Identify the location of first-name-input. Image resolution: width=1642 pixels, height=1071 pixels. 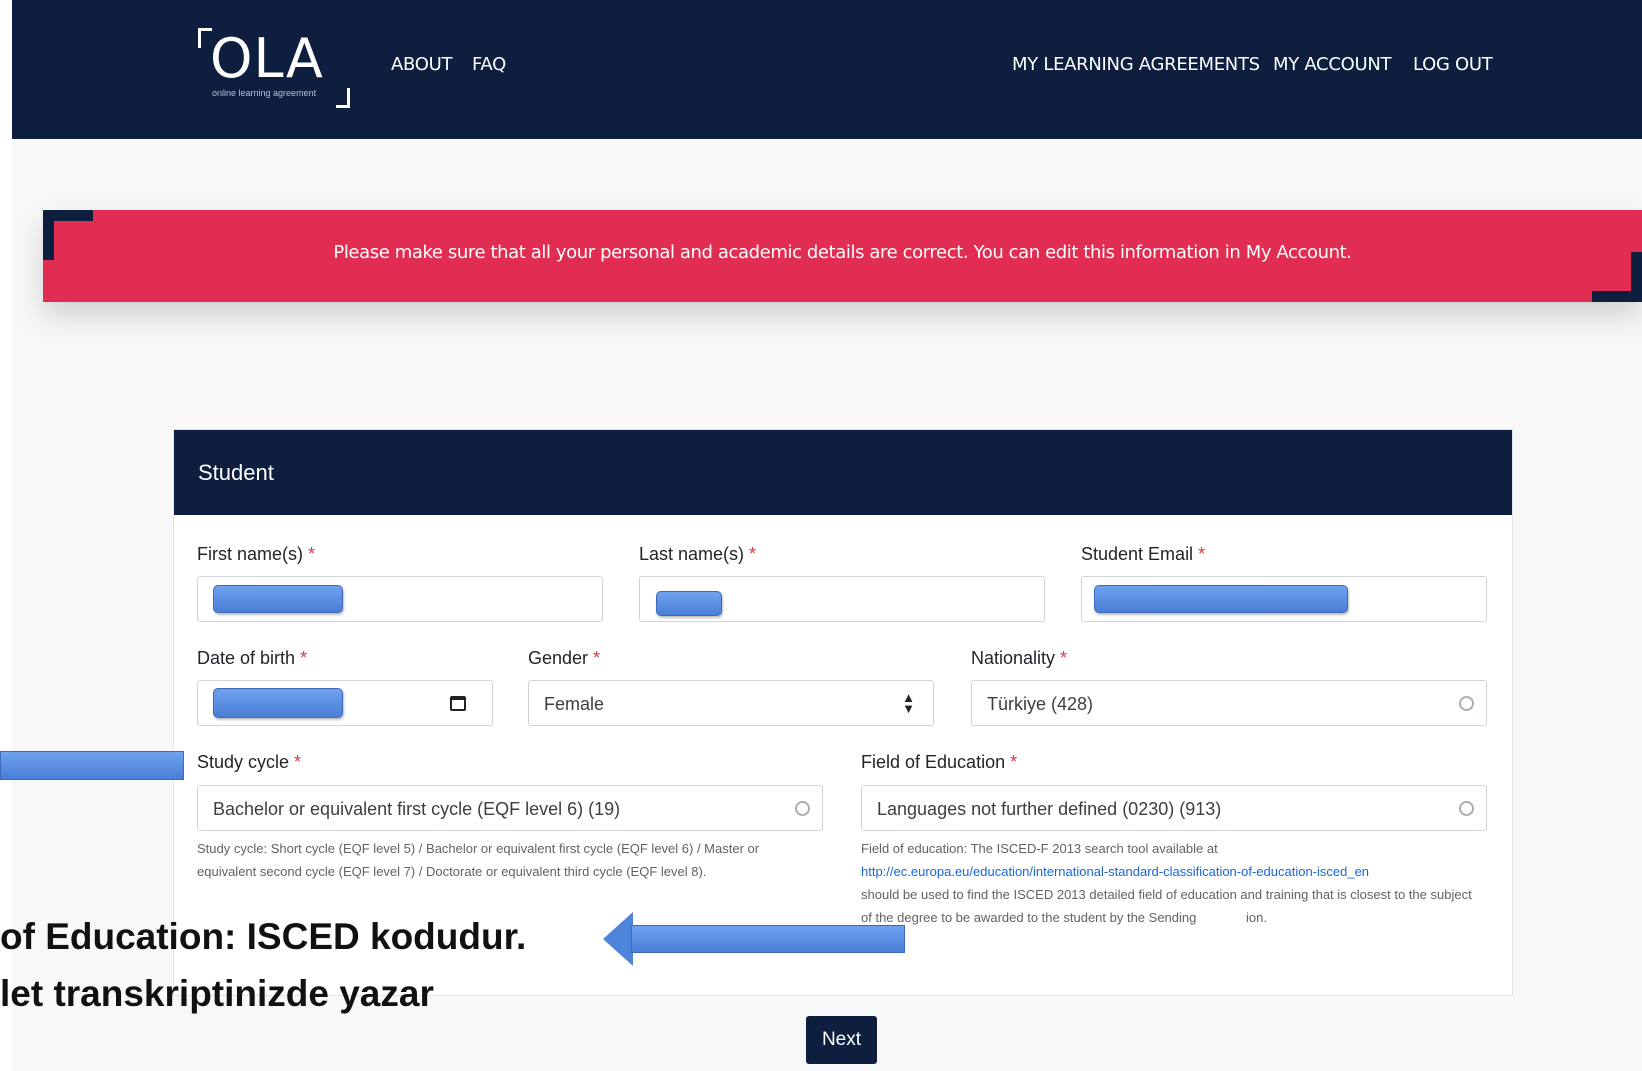
(400, 599).